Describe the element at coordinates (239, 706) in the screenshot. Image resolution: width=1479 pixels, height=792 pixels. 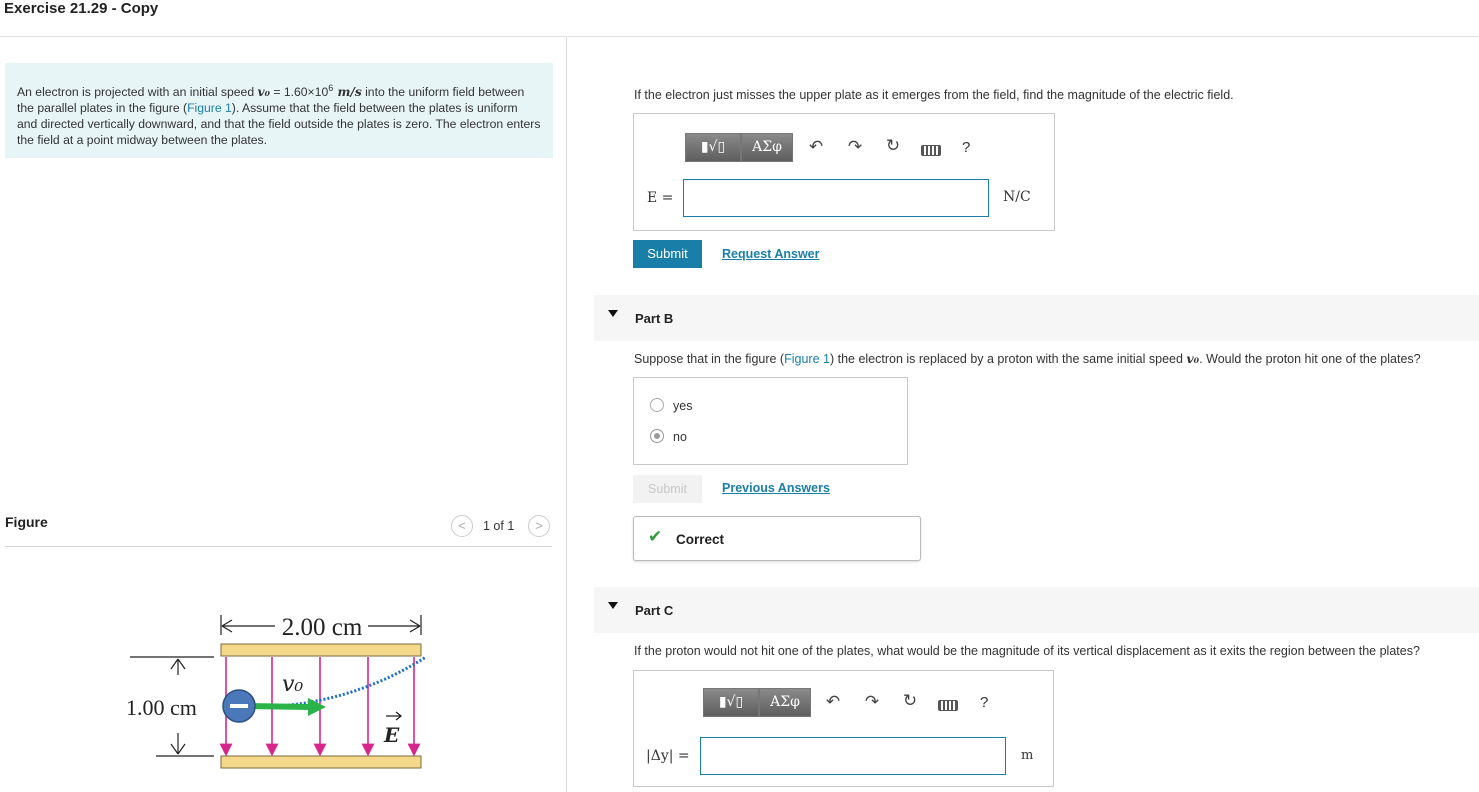
I see `minus-sign` at that location.